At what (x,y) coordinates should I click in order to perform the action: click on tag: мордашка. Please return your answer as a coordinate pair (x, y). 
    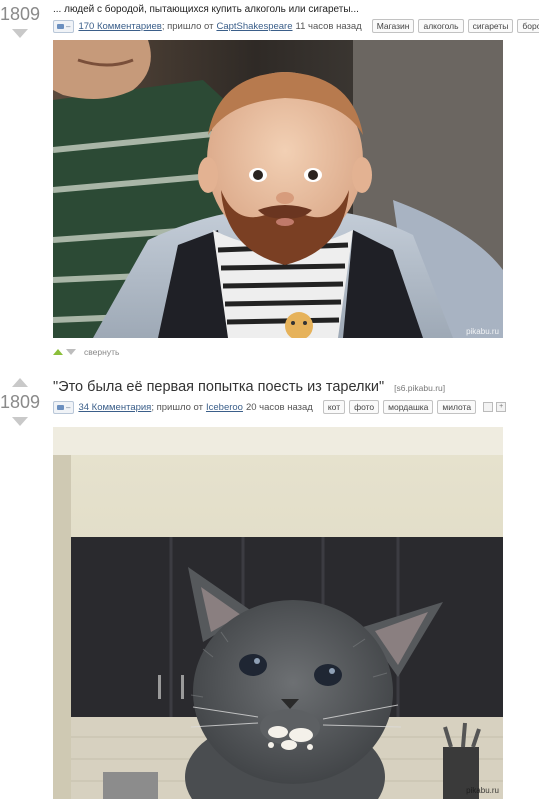
    Looking at the image, I should click on (408, 407).